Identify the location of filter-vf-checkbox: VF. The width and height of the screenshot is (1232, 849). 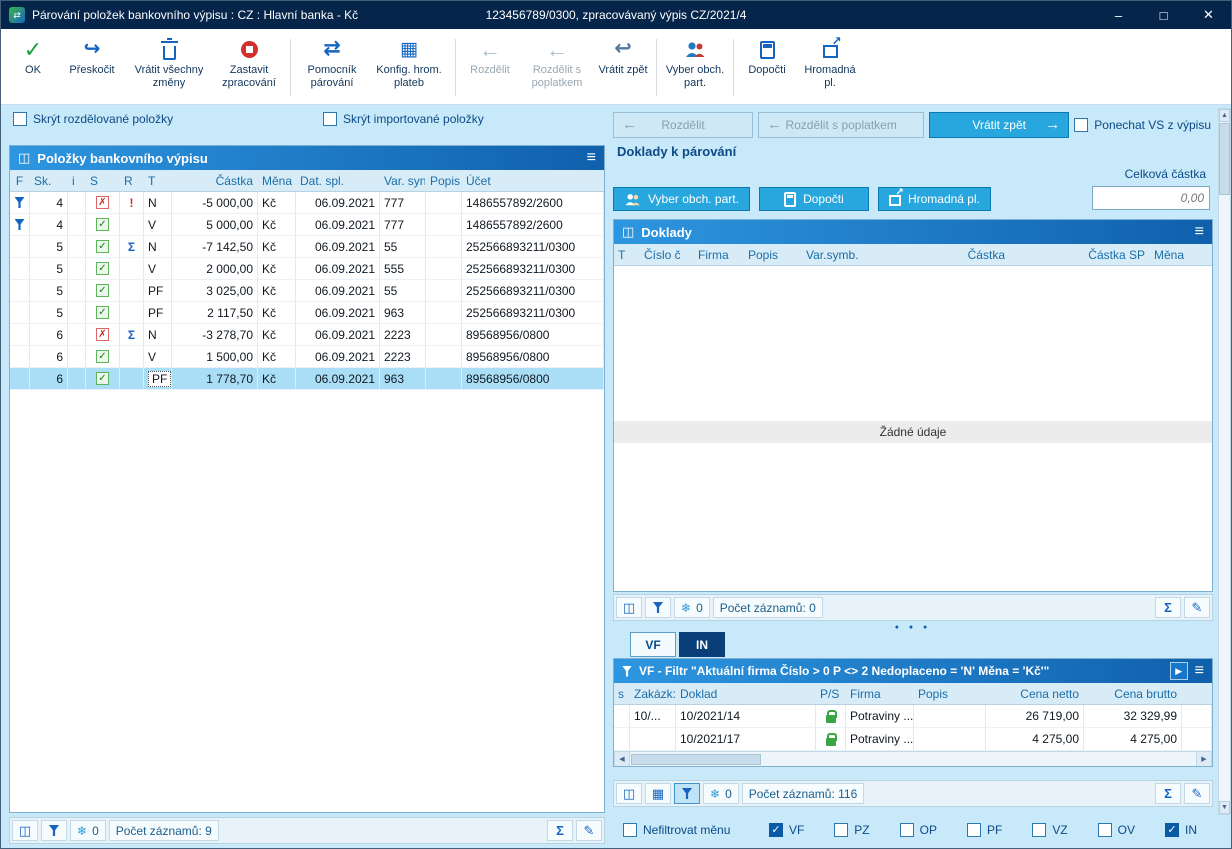
(786, 829).